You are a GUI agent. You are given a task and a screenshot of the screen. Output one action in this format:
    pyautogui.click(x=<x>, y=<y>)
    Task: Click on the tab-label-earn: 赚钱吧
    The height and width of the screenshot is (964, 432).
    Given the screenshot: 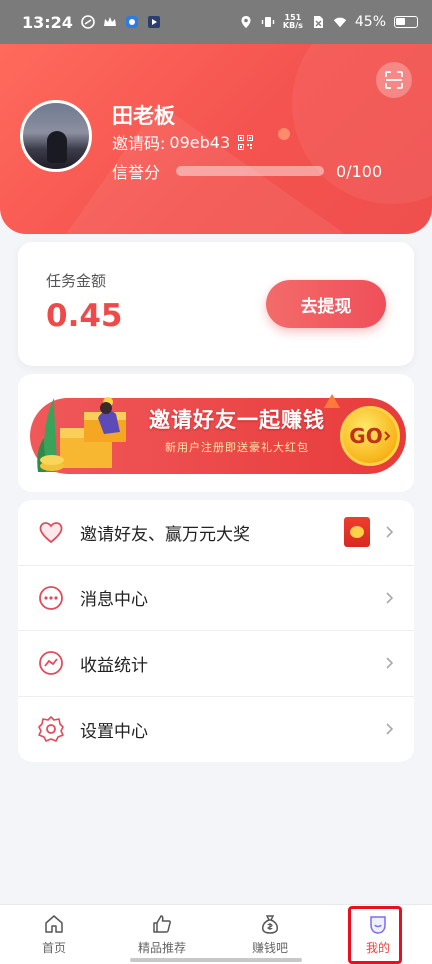 What is the action you would take?
    pyautogui.click(x=269, y=948)
    